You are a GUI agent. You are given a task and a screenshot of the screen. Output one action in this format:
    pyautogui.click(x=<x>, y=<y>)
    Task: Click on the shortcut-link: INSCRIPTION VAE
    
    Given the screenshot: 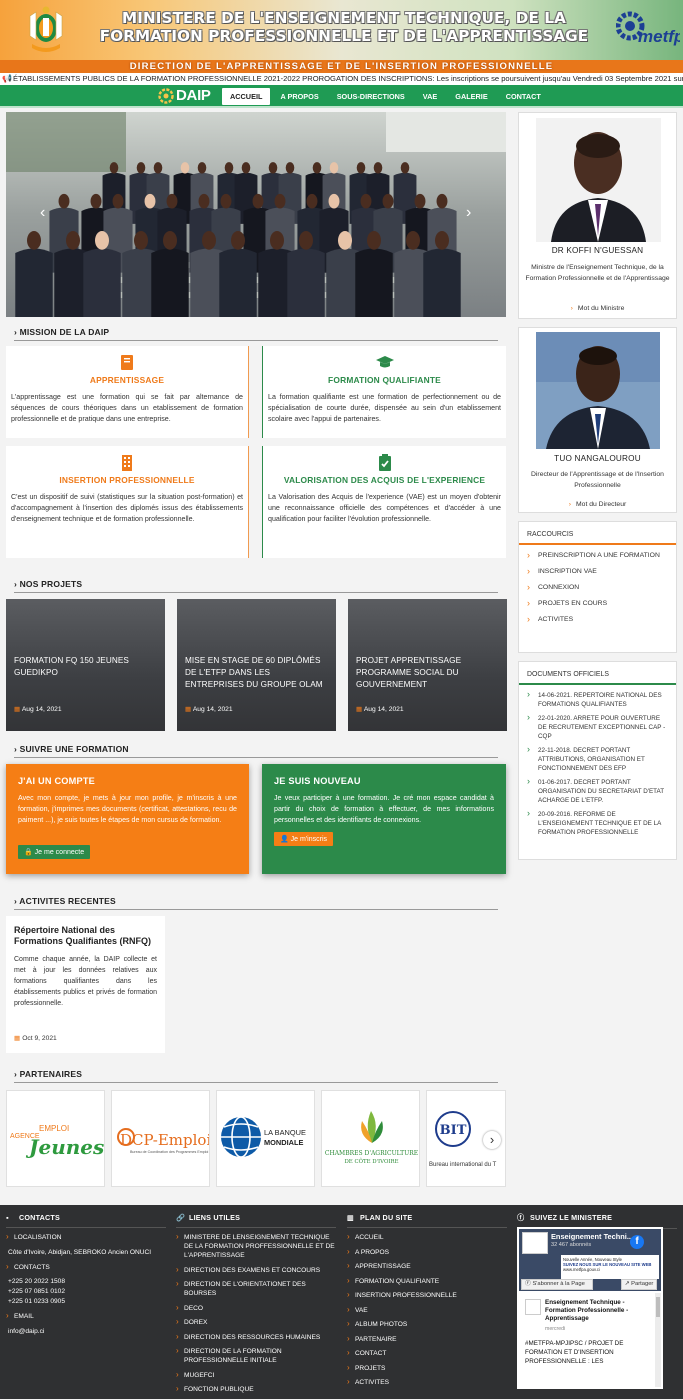 What is the action you would take?
    pyautogui.click(x=597, y=571)
    